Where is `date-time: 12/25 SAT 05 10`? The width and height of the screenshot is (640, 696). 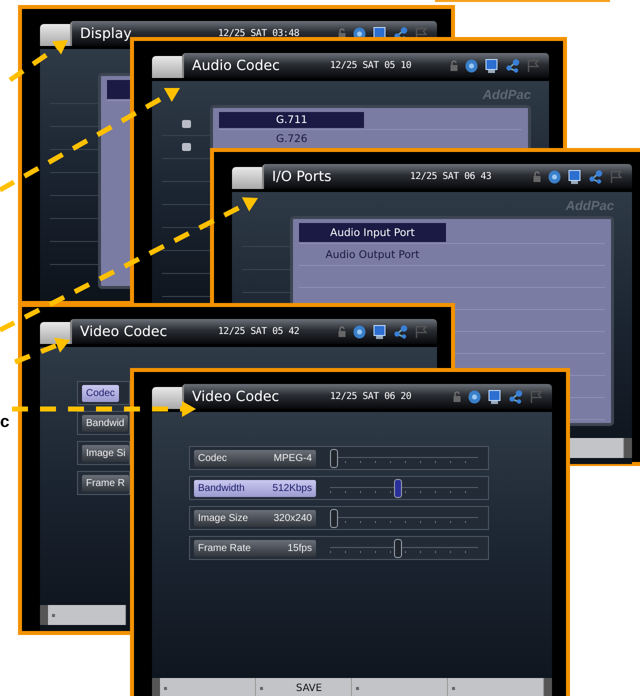
date-time: 12/25 SAT 05 10 is located at coordinates (371, 65).